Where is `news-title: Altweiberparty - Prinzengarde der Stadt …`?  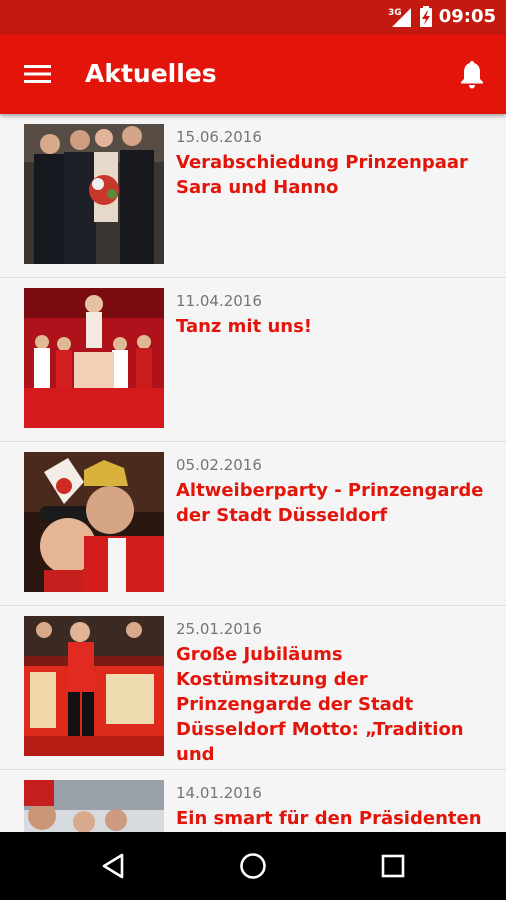 news-title: Altweiberparty - Prinzengarde der Stadt … is located at coordinates (330, 503).